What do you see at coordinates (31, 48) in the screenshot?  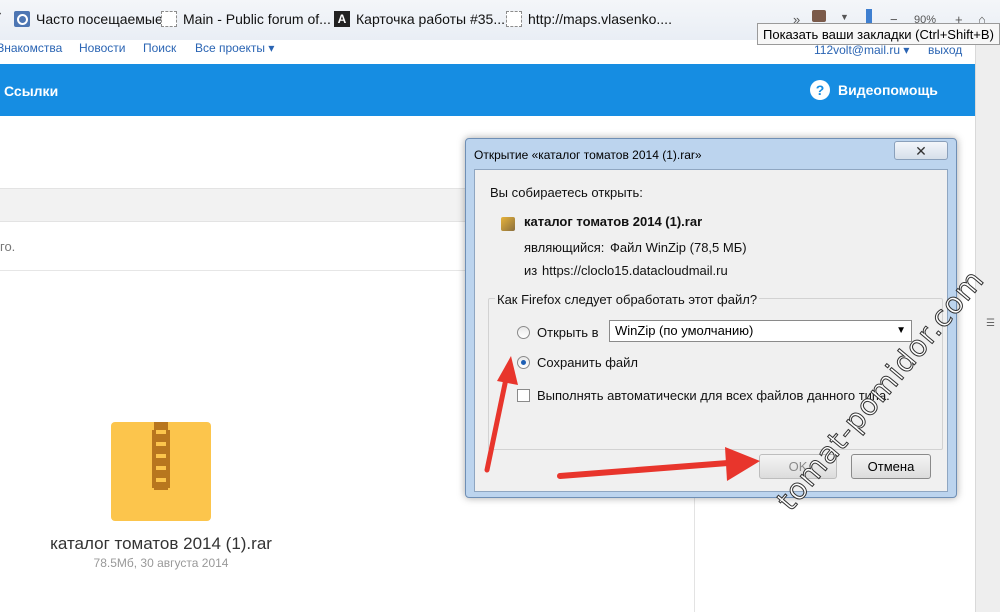 I see `nav-link-dating: Знакомства` at bounding box center [31, 48].